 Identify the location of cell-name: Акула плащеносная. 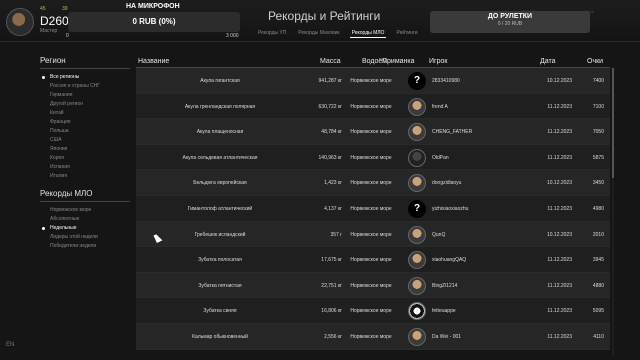
(220, 132).